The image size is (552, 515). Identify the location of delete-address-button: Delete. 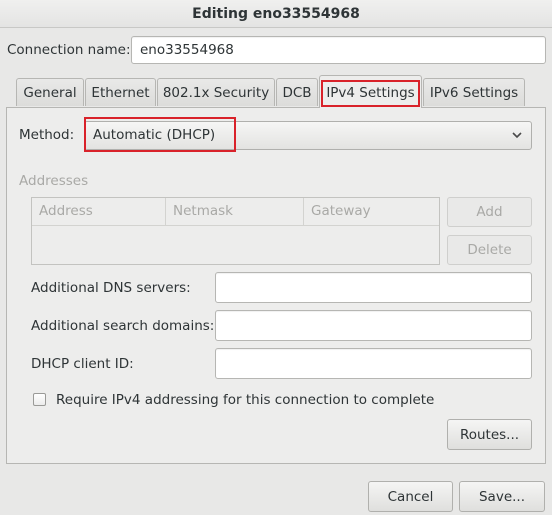
(489, 250).